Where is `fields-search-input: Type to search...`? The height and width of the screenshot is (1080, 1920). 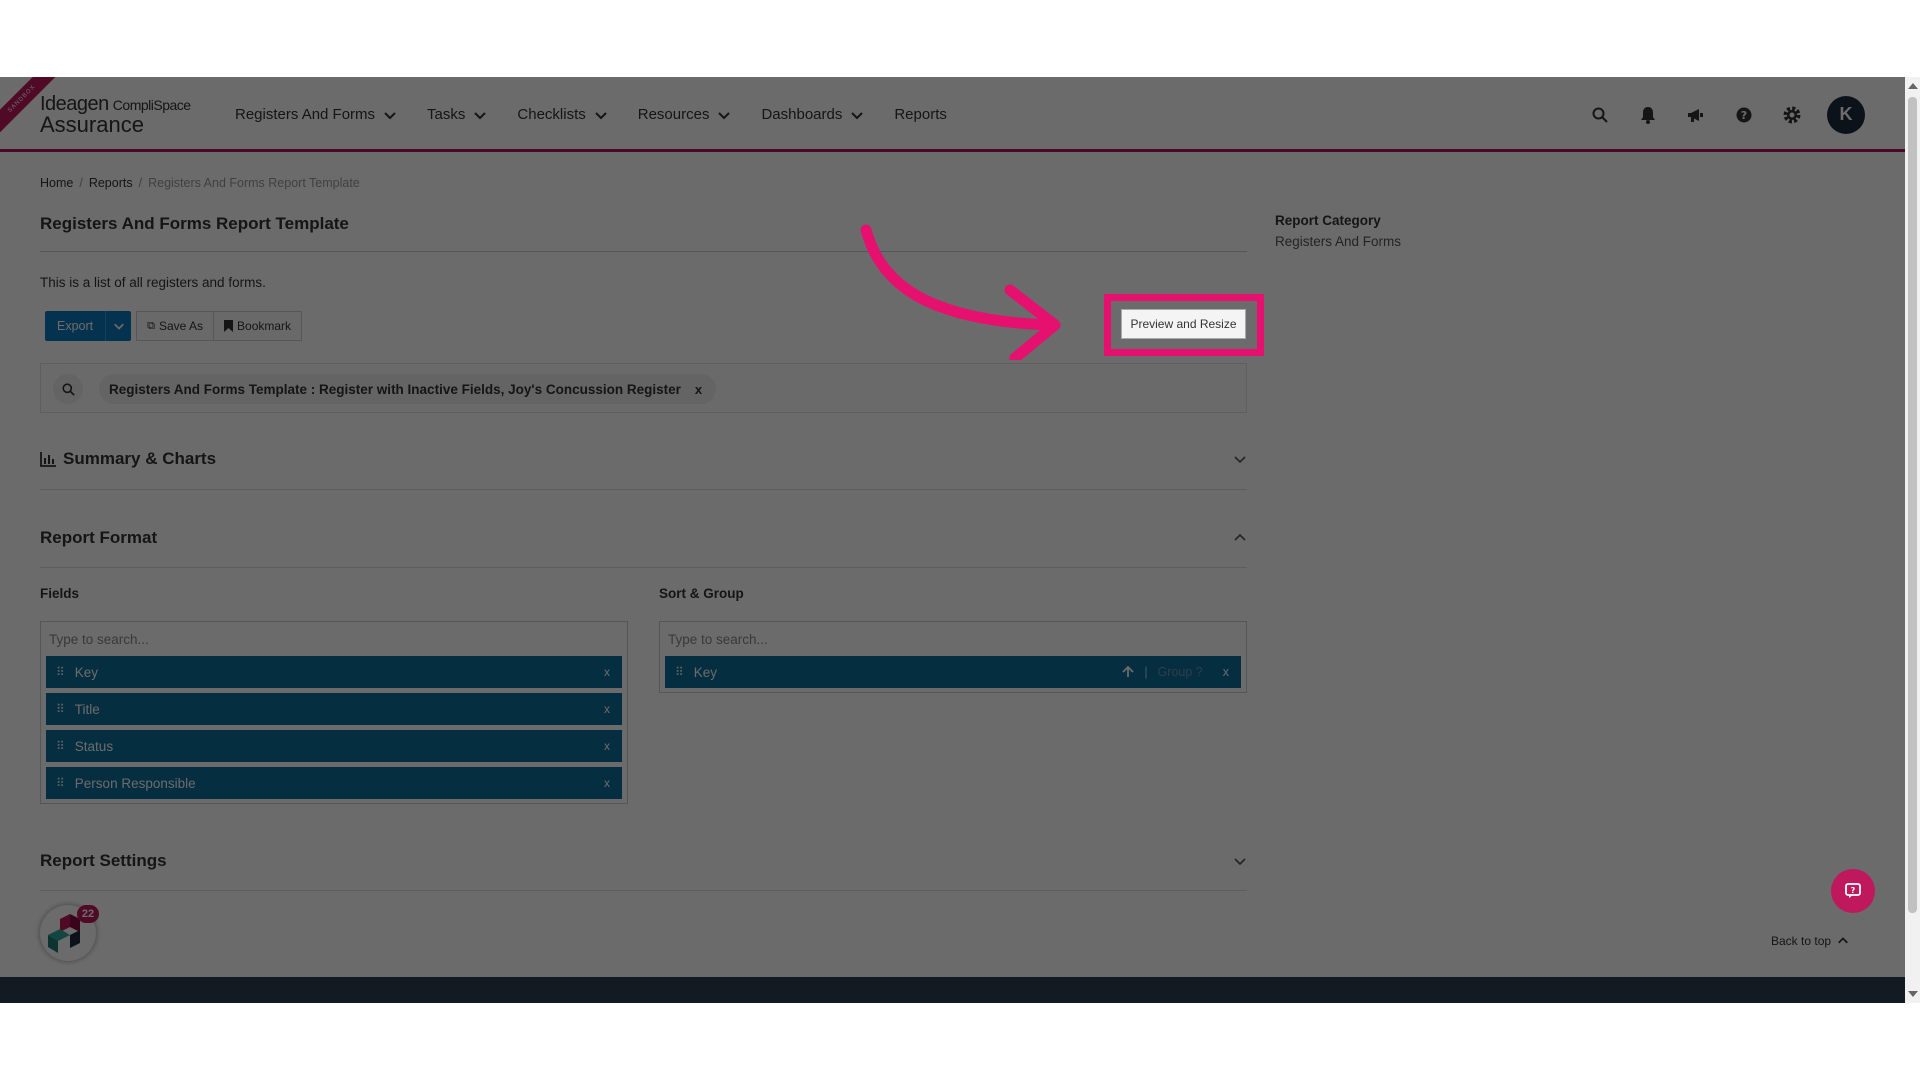 fields-search-input: Type to search... is located at coordinates (334, 639).